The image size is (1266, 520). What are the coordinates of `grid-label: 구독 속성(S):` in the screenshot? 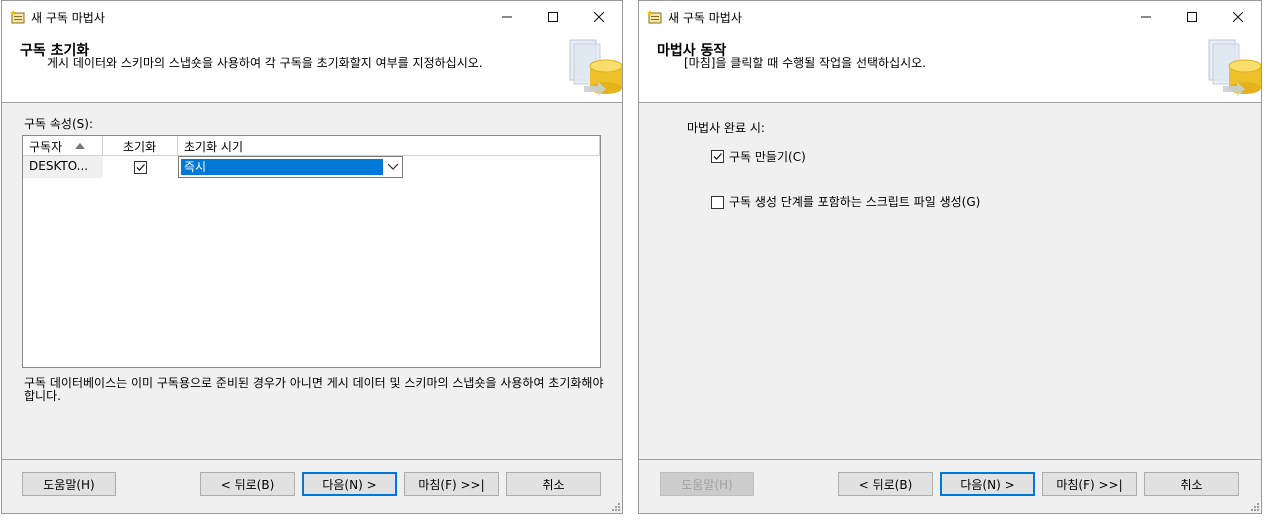 It's located at (58, 124).